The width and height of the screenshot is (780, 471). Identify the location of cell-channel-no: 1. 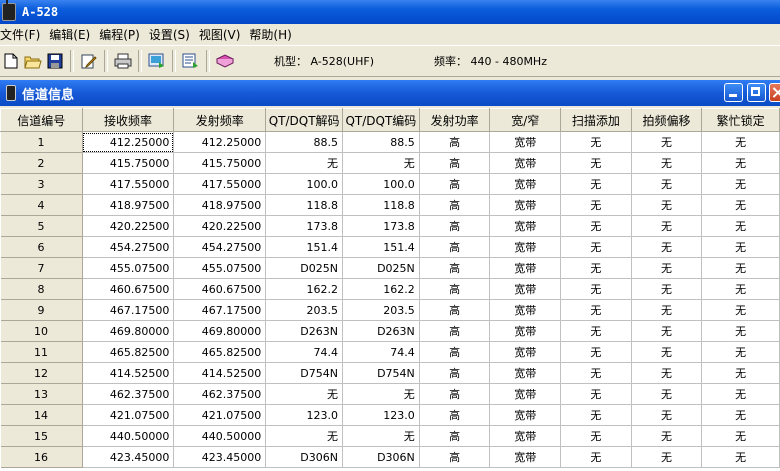
(41, 142).